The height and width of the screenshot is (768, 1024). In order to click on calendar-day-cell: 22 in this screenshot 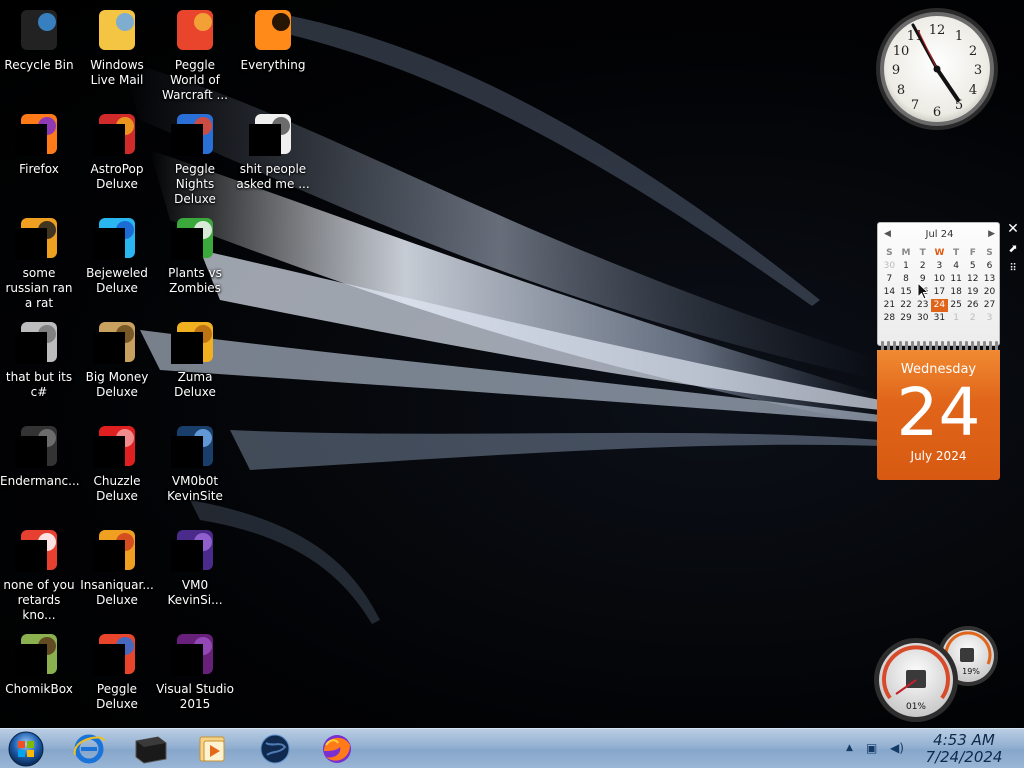, I will do `click(906, 305)`.